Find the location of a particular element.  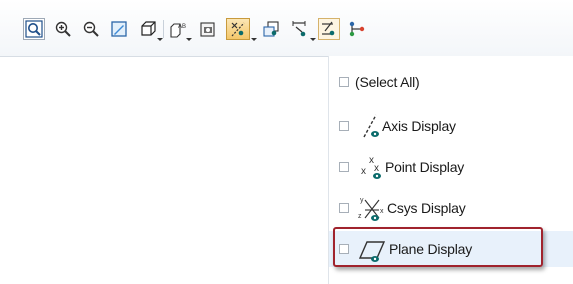

menu-item-csys-display: y z x Csys Display is located at coordinates (451, 208).